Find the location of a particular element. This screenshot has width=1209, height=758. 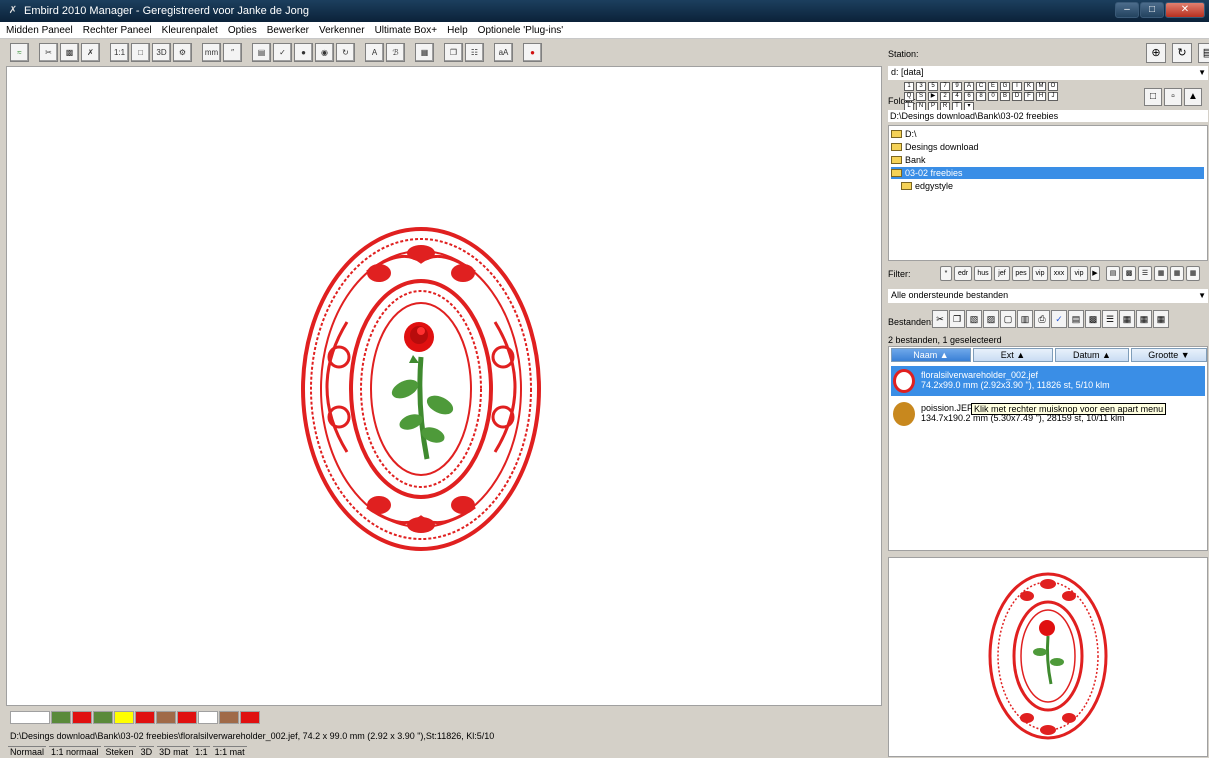

maximize-button: □ is located at coordinates (1152, 10).